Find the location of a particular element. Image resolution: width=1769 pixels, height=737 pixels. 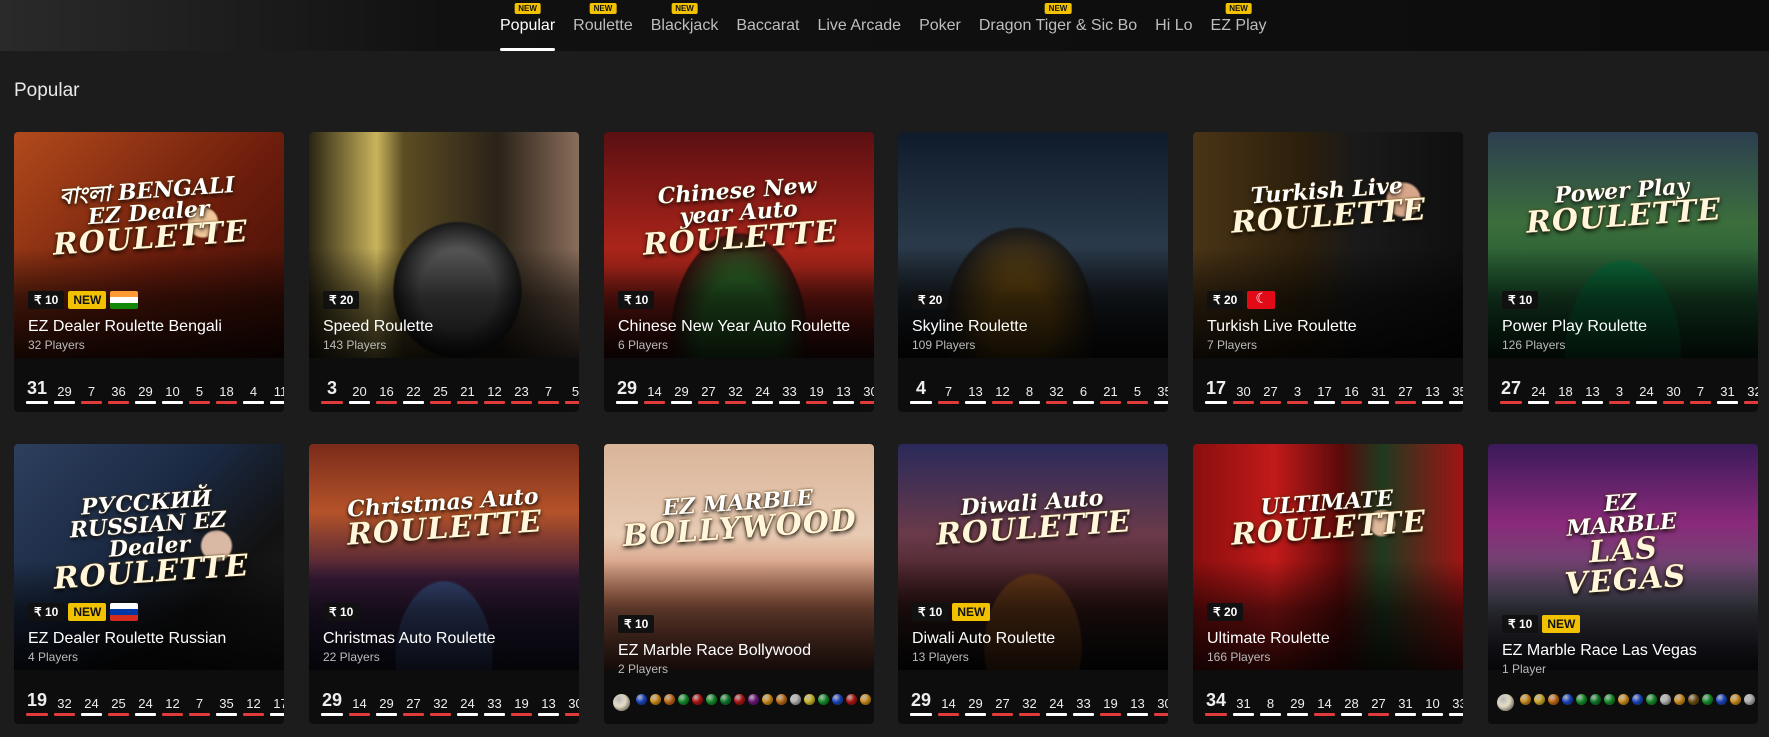

tab-baccarat: Baccarat is located at coordinates (767, 25).